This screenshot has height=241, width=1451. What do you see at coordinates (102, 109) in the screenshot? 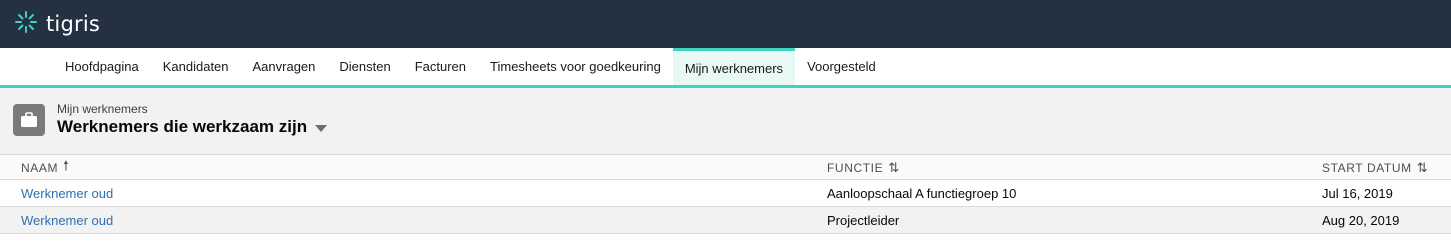
I see `object-label: Mijn werknemers` at bounding box center [102, 109].